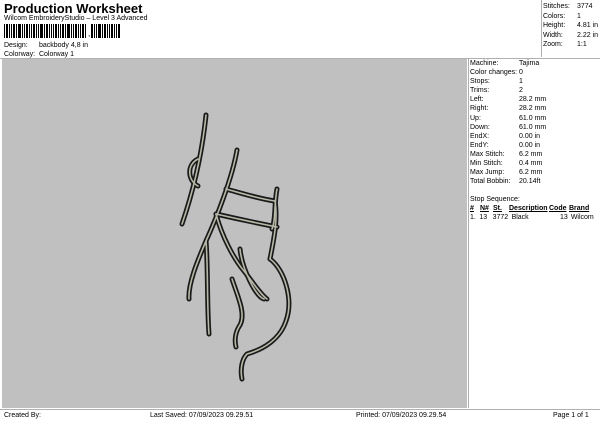 This screenshot has width=600, height=424. What do you see at coordinates (475, 118) in the screenshot?
I see `info-label: Up:` at bounding box center [475, 118].